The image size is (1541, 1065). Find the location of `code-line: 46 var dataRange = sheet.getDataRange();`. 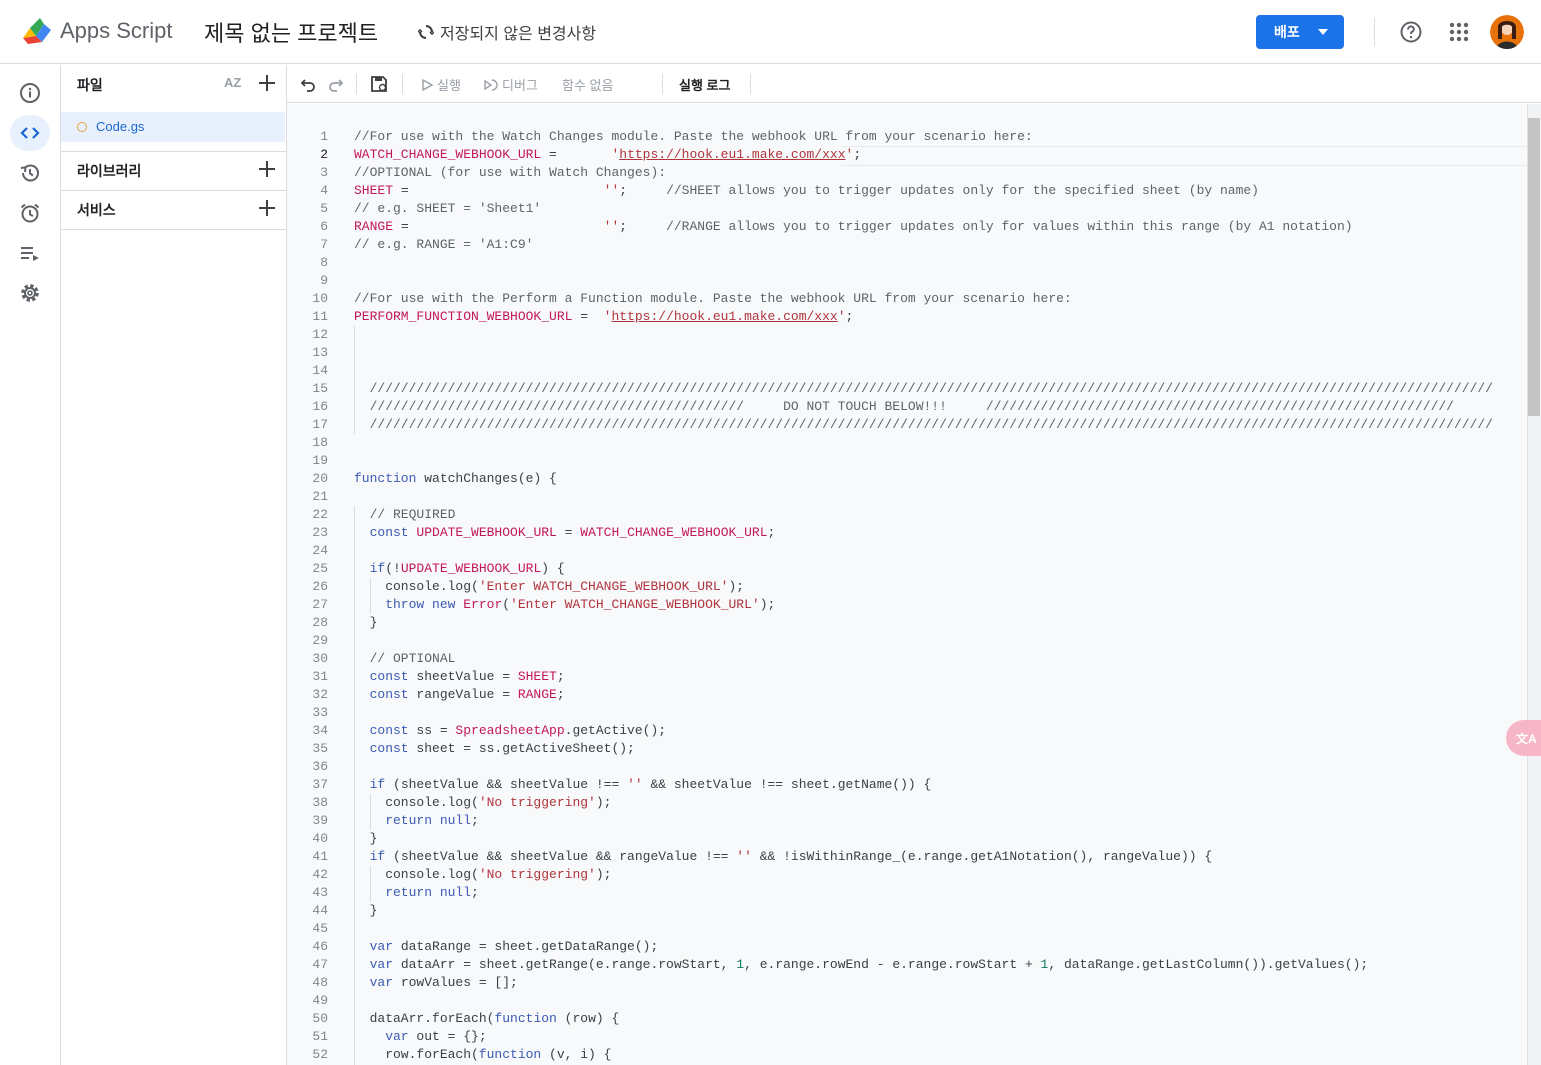

code-line: 46 var dataRange = sheet.getDataRange(); is located at coordinates (907, 947).